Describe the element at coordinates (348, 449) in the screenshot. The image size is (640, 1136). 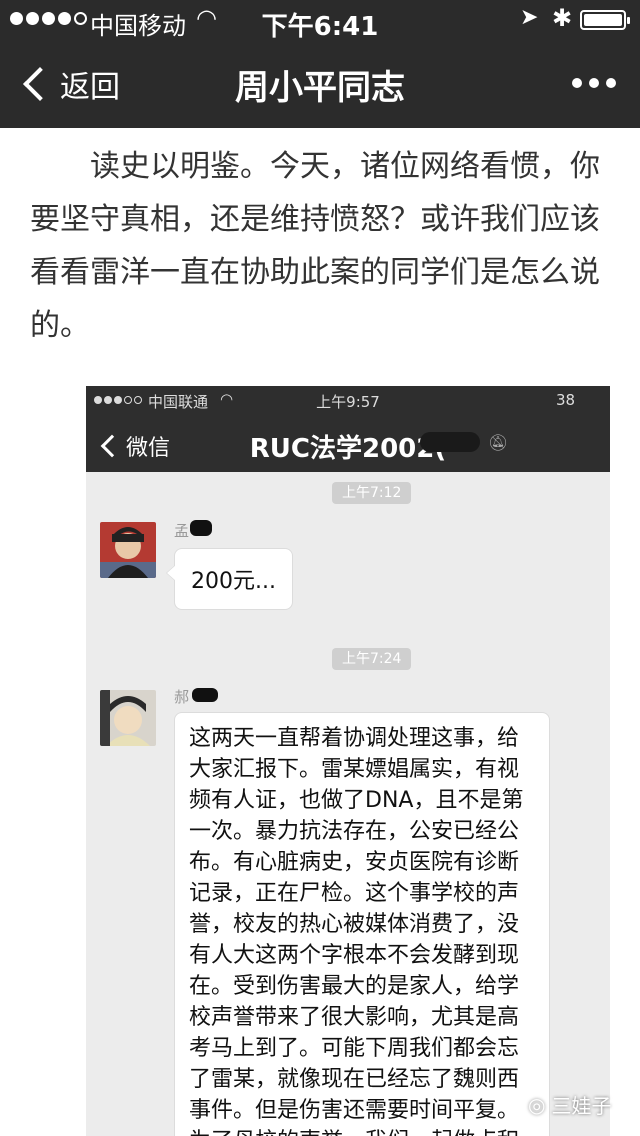
I see `screenshot-chat-title: RUC法学2002(` at that location.